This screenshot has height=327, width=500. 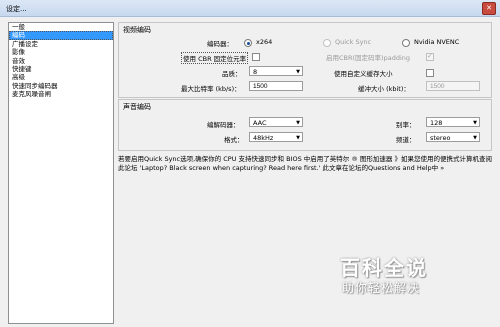 What do you see at coordinates (453, 86) in the screenshot?
I see `buffer-size-input` at bounding box center [453, 86].